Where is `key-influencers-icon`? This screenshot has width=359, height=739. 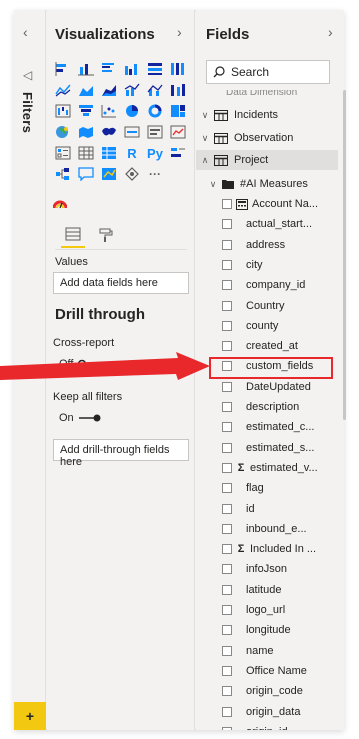 key-influencers-icon is located at coordinates (178, 153).